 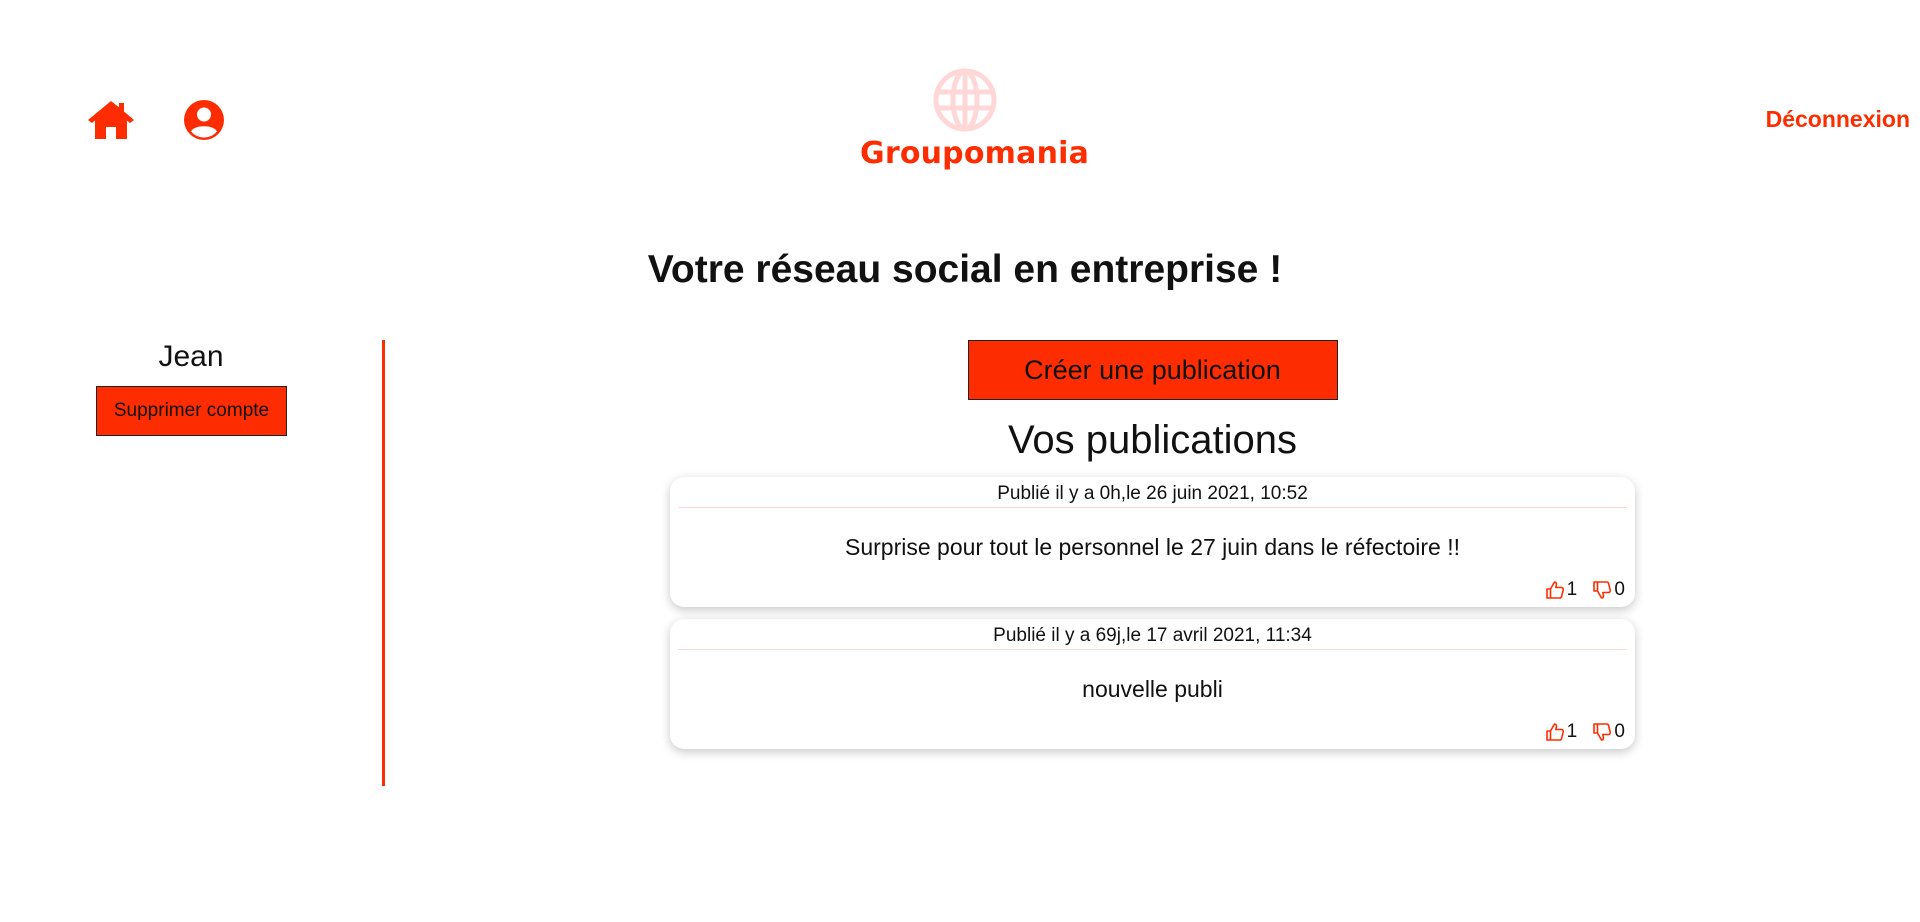 I want to click on create-post-button: Créer une publication, so click(x=1152, y=370).